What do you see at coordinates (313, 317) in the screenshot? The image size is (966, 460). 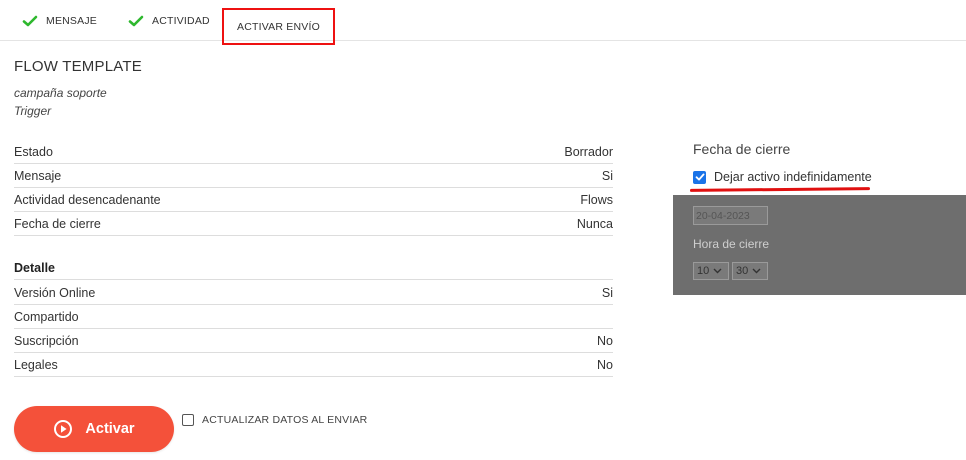 I see `detail-row-compartido: Compartido` at bounding box center [313, 317].